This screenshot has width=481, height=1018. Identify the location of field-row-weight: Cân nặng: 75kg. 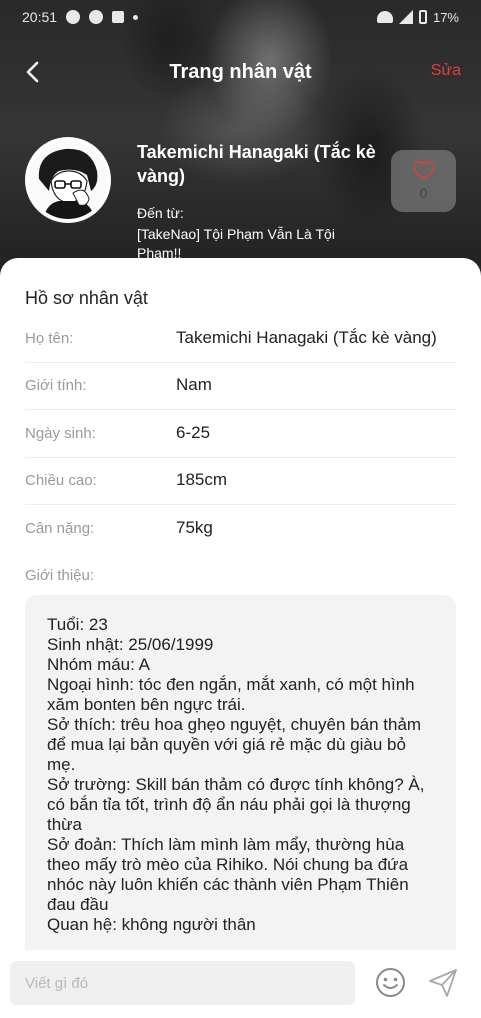
(240, 529).